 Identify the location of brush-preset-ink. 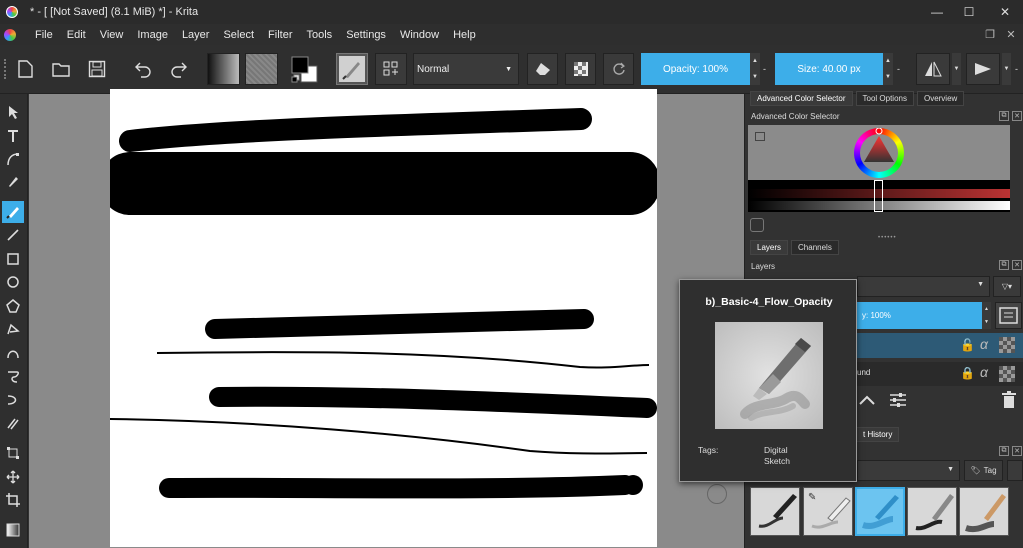
(775, 511).